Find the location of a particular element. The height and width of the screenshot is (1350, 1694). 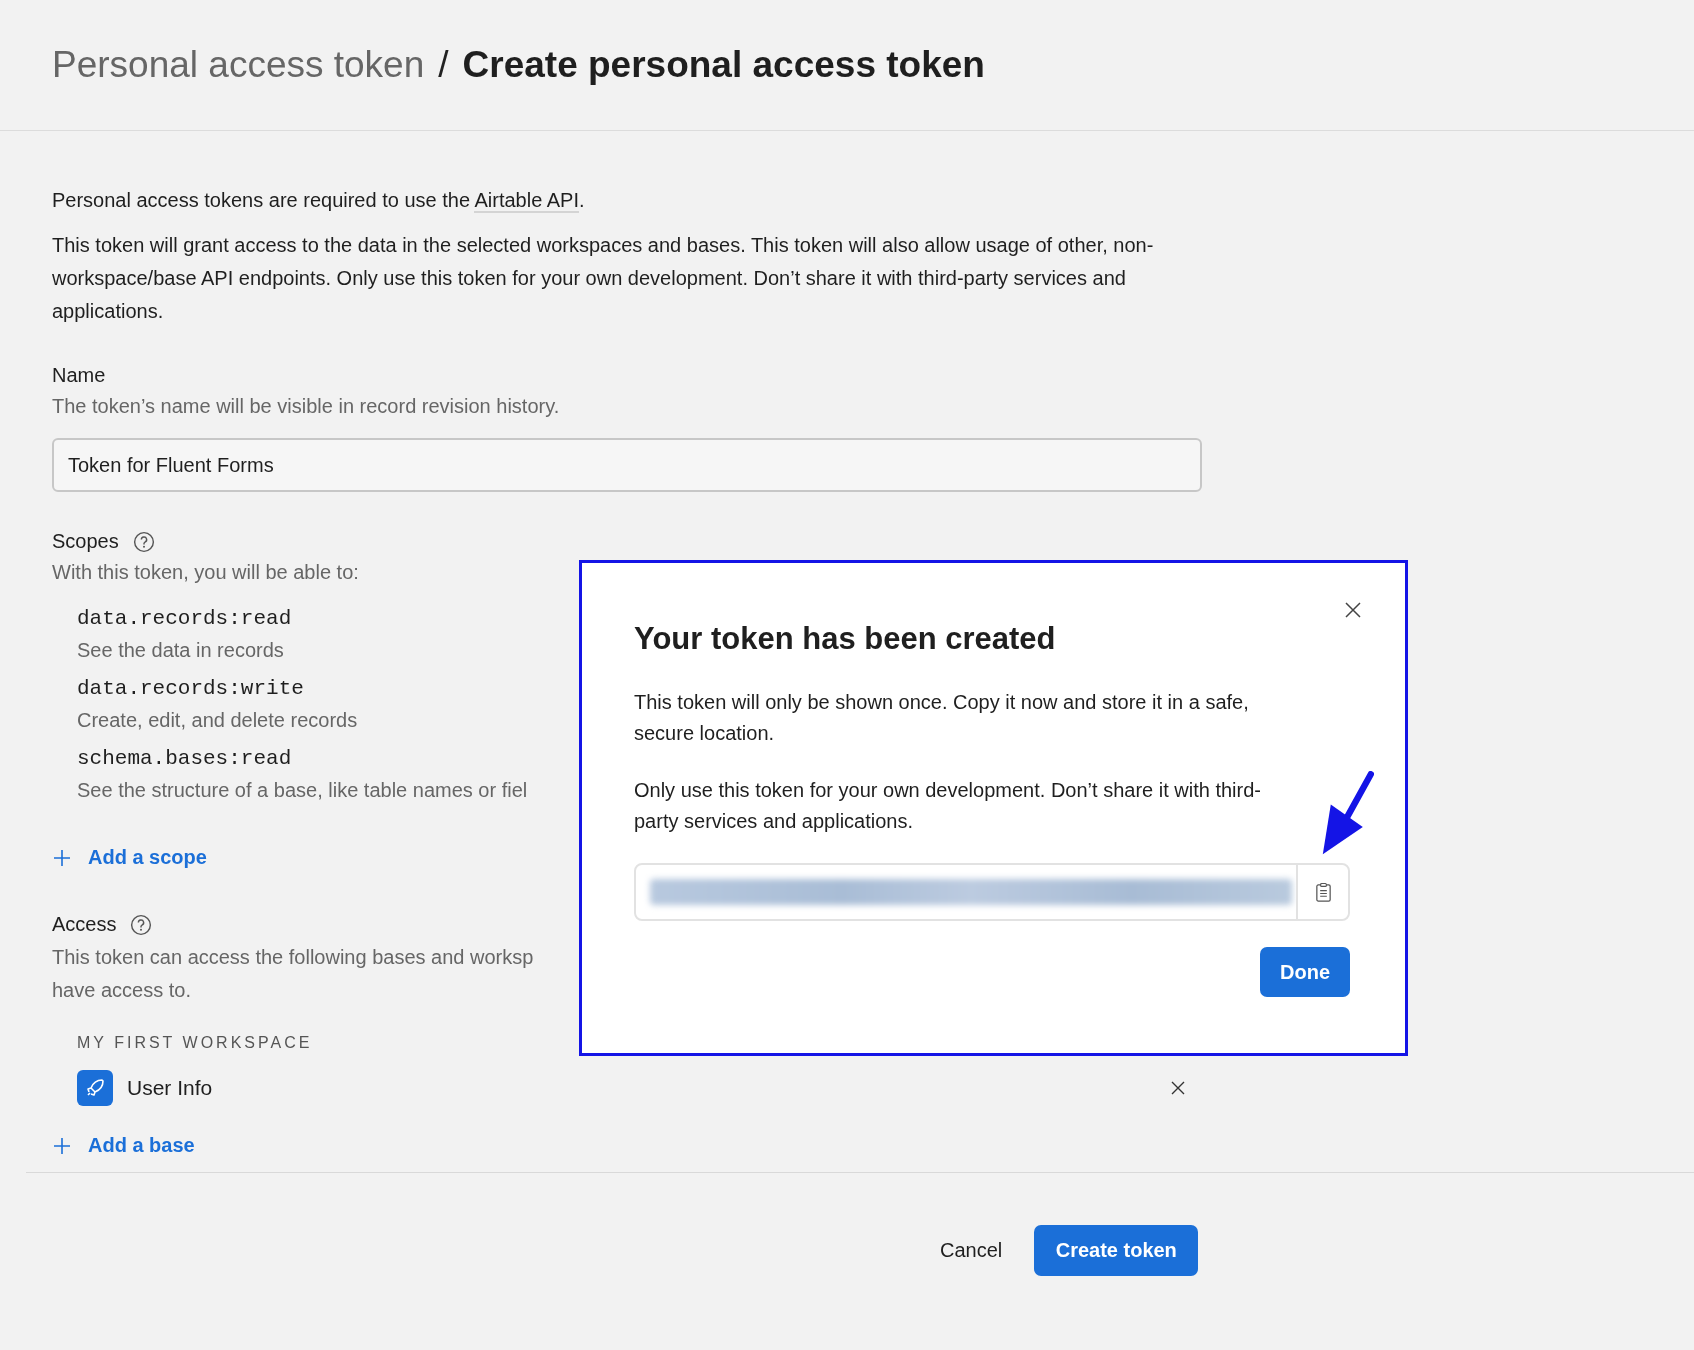

create-token-button: Create token is located at coordinates (1116, 1250).